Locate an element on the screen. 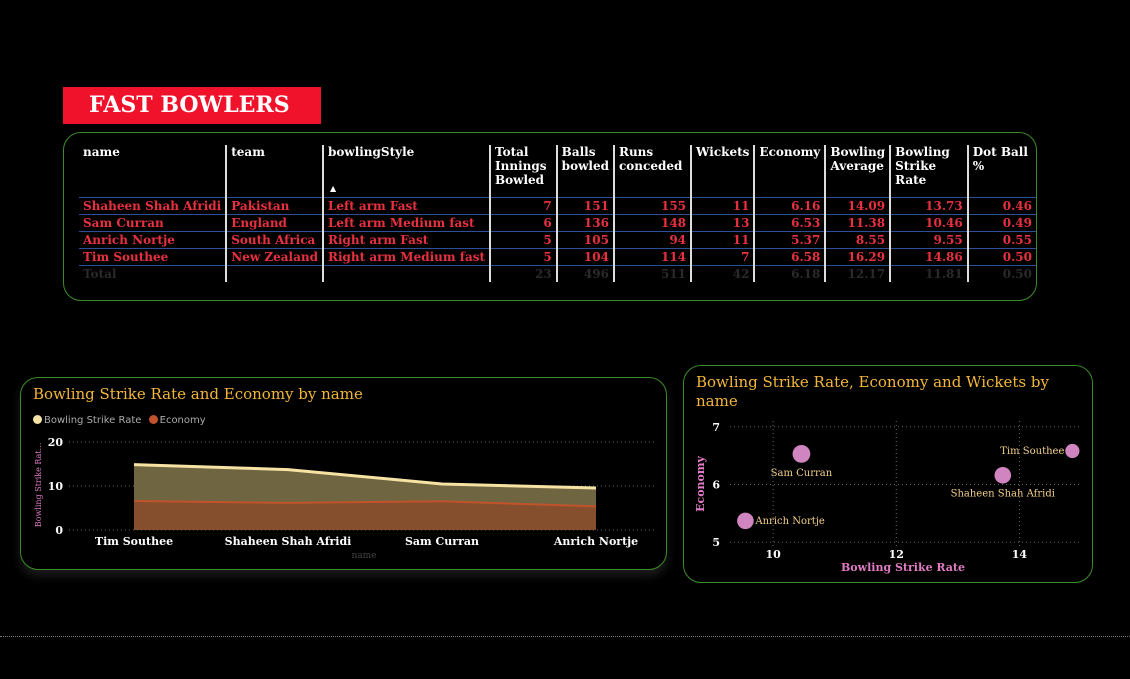  x-tick-label: 10 is located at coordinates (773, 554).